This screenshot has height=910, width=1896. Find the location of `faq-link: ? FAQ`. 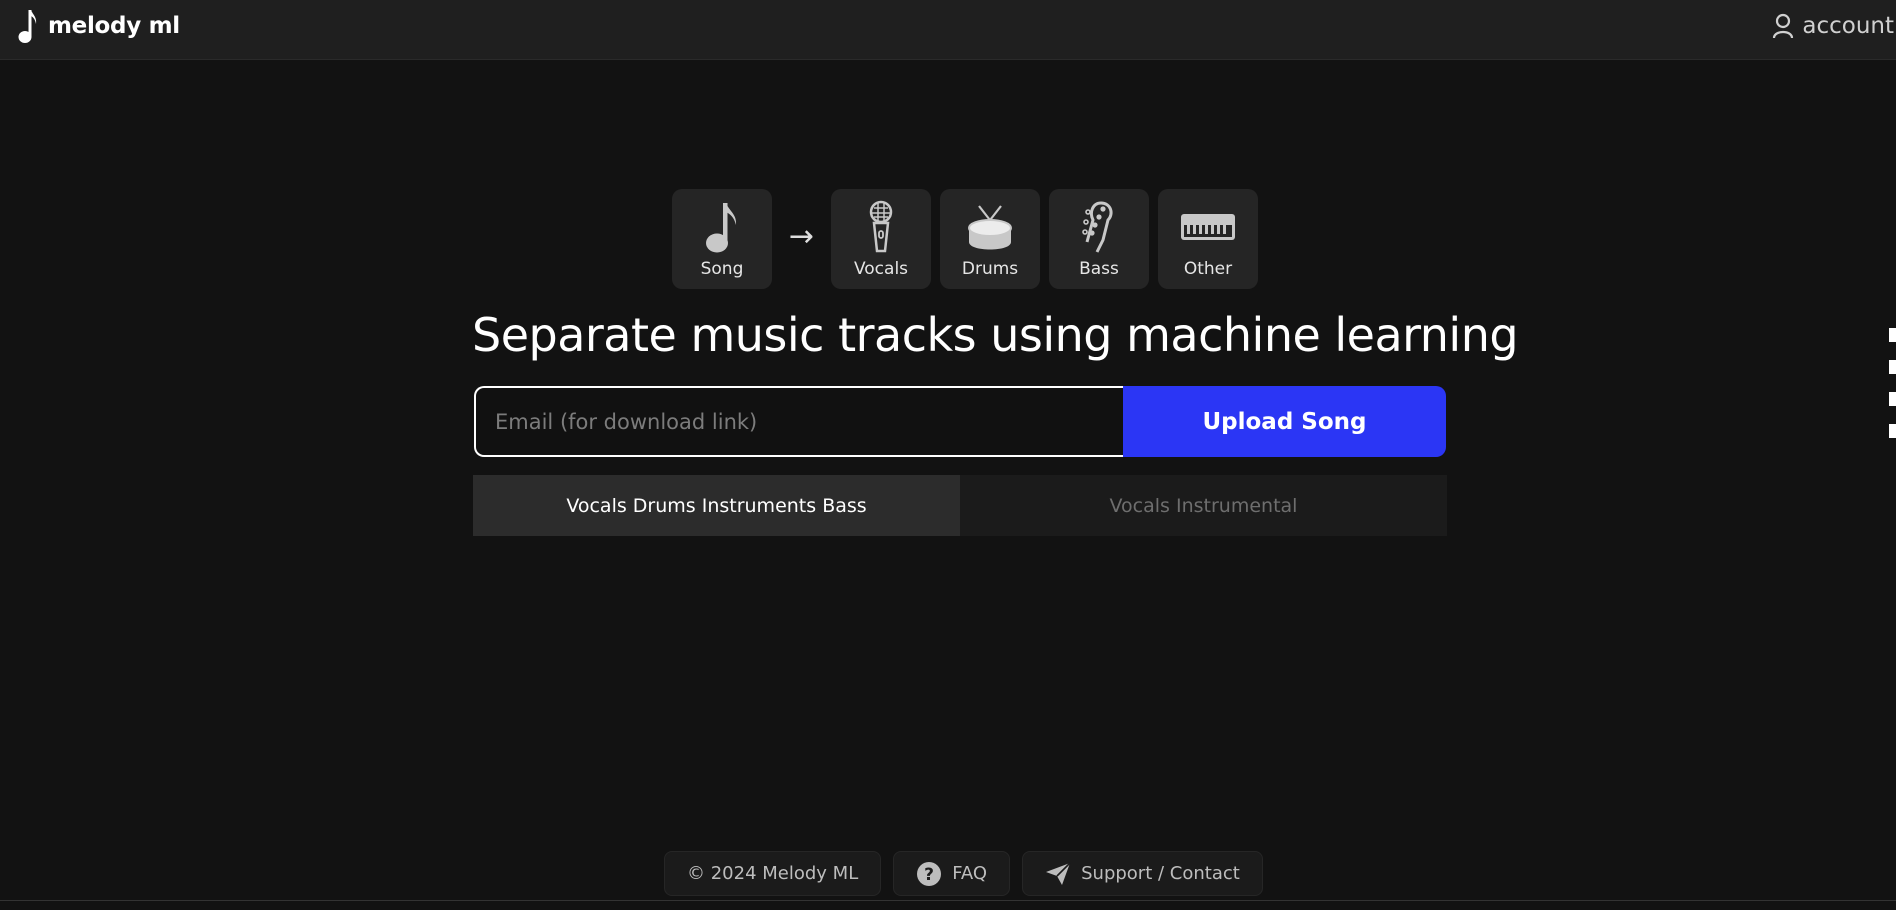

faq-link: ? FAQ is located at coordinates (952, 873).